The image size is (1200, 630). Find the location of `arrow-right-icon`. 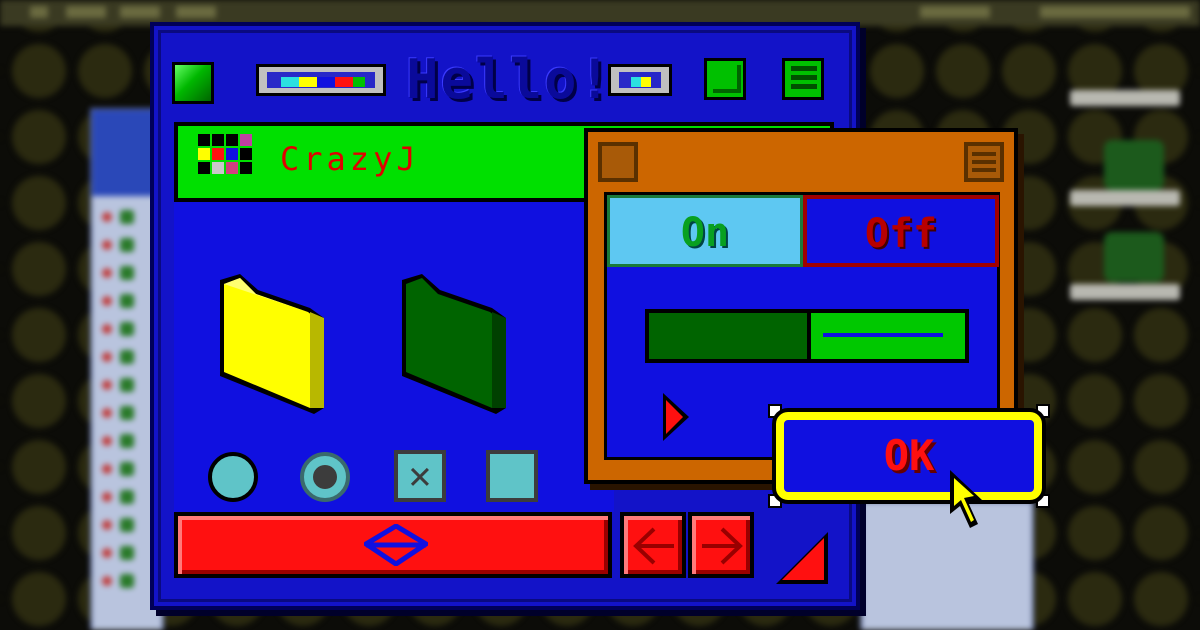

arrow-right-icon is located at coordinates (722, 546).